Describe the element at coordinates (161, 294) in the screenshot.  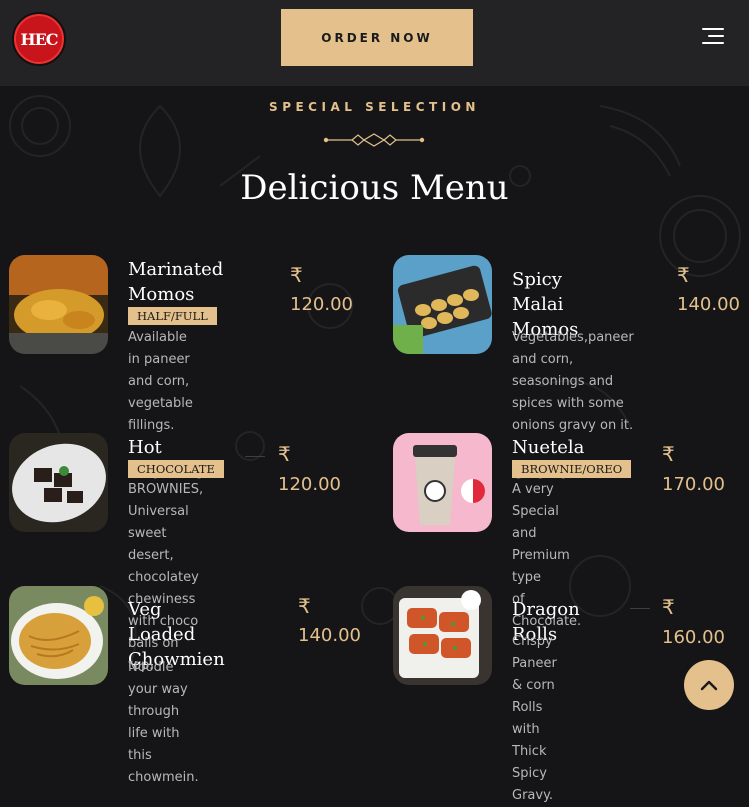
I see `item-name-line2: Momos` at that location.